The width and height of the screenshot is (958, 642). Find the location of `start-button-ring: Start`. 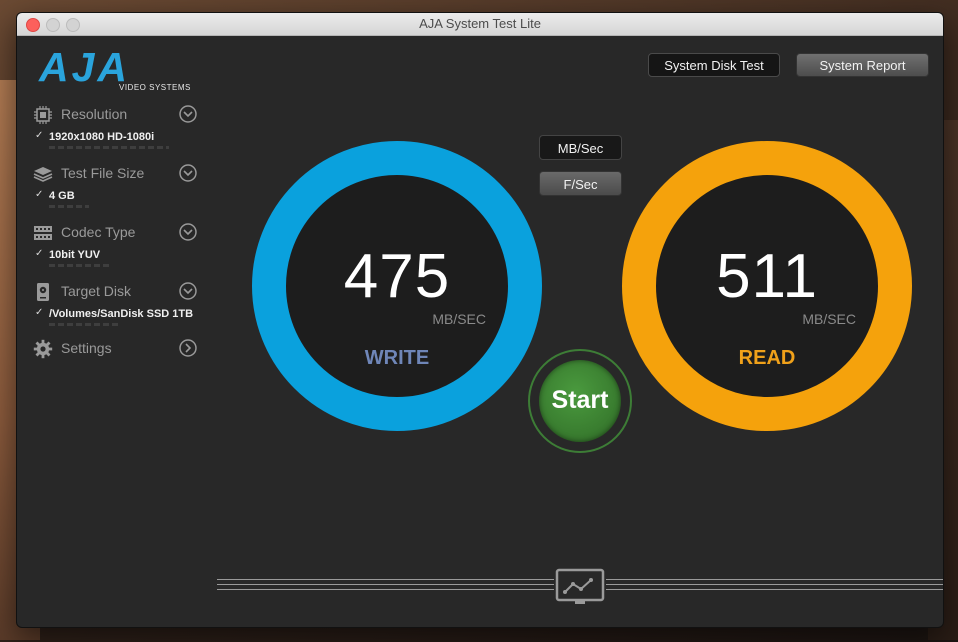

start-button-ring: Start is located at coordinates (580, 401).